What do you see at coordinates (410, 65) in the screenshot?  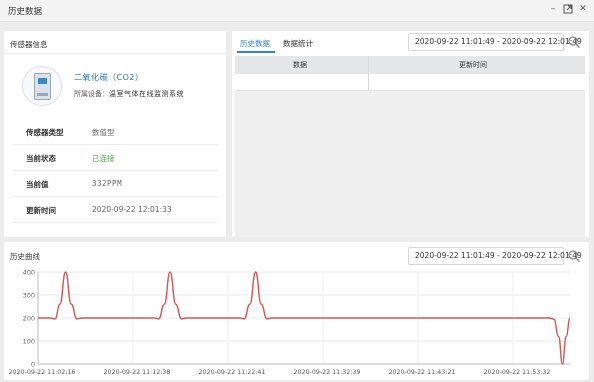 I see `table-header: 数据 更新时间` at bounding box center [410, 65].